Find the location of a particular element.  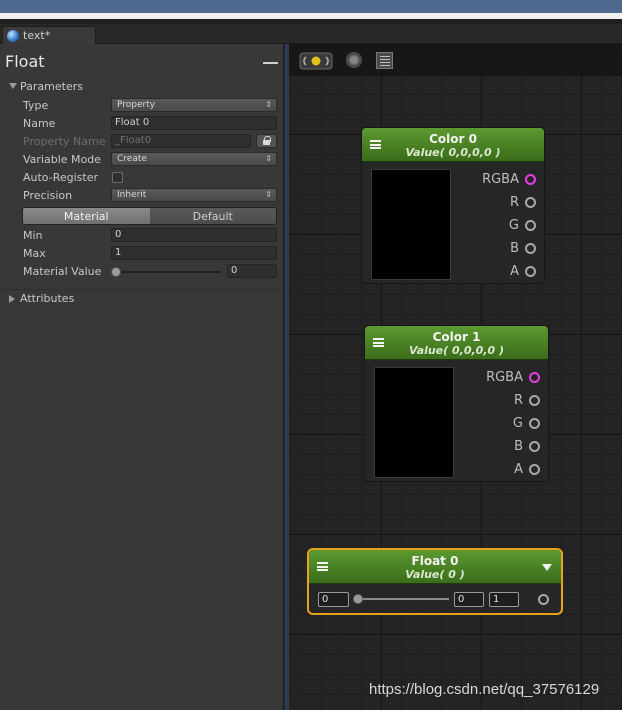

canvas-toolbar is located at coordinates (455, 60).